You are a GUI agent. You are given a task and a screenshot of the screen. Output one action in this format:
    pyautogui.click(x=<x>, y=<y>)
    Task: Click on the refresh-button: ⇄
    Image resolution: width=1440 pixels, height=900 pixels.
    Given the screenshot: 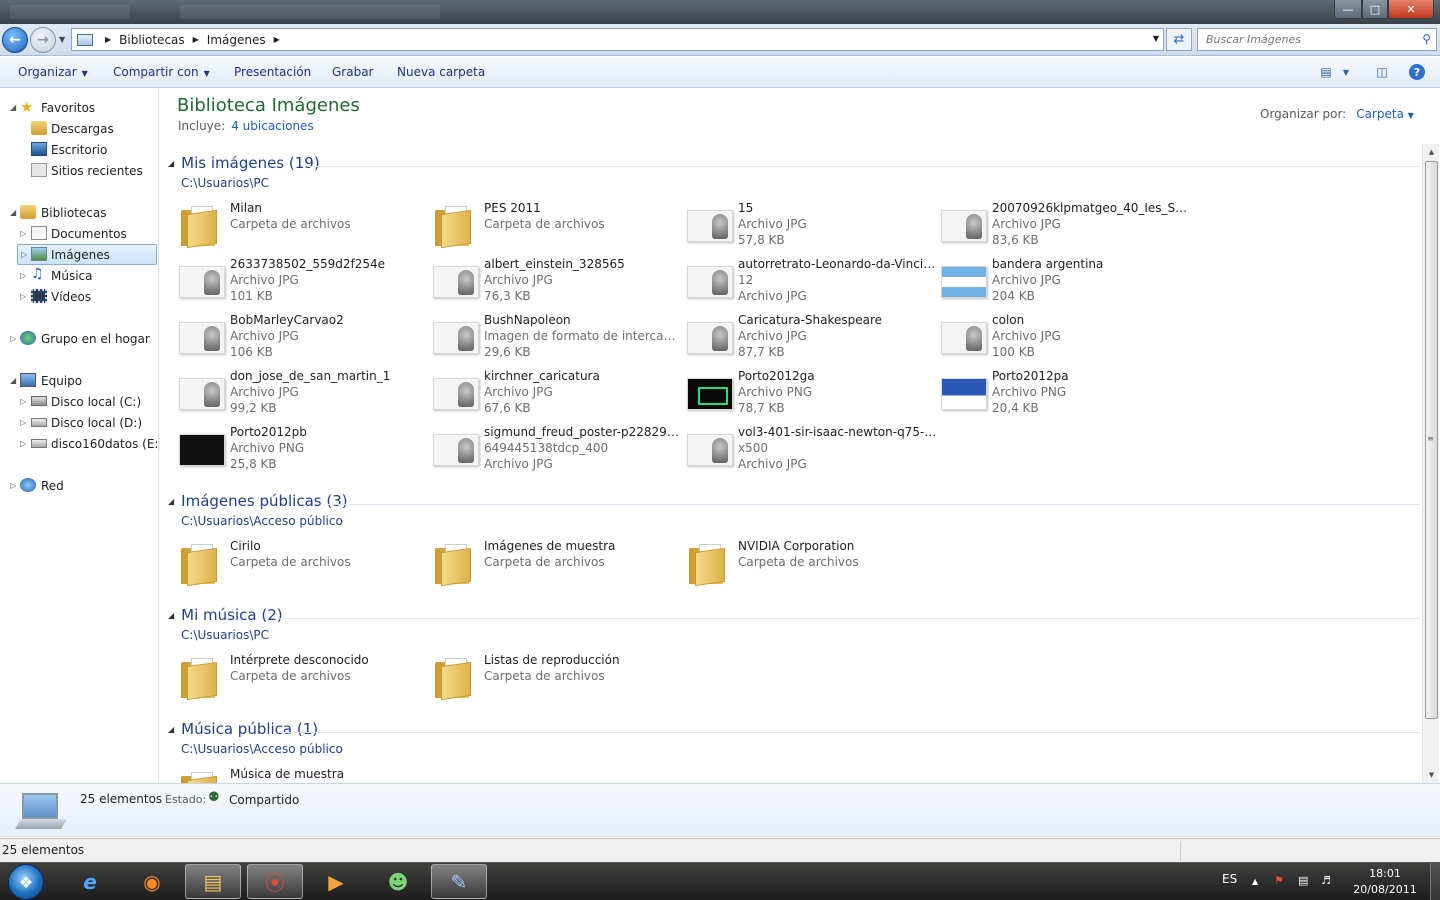 What is the action you would take?
    pyautogui.click(x=1179, y=39)
    